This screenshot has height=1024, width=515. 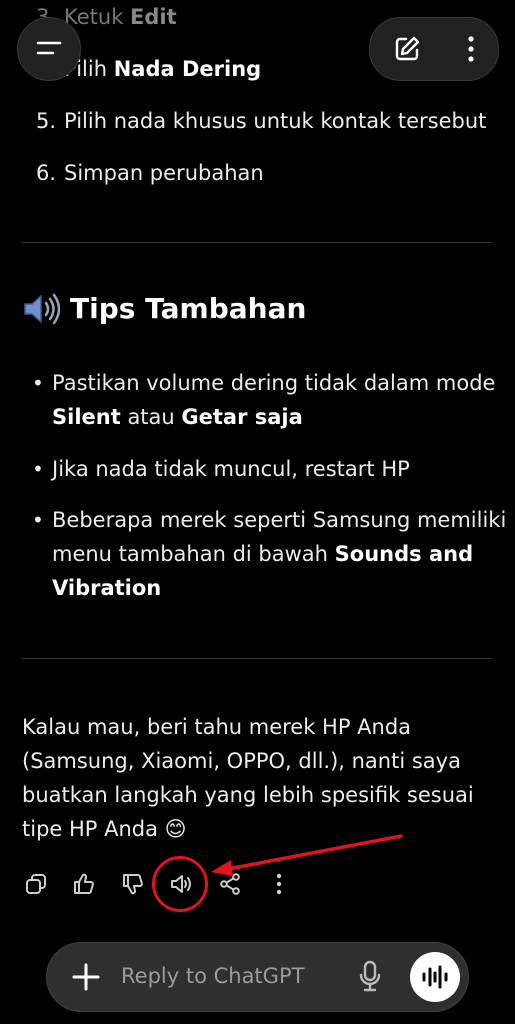 I want to click on edit-icon, so click(x=407, y=49).